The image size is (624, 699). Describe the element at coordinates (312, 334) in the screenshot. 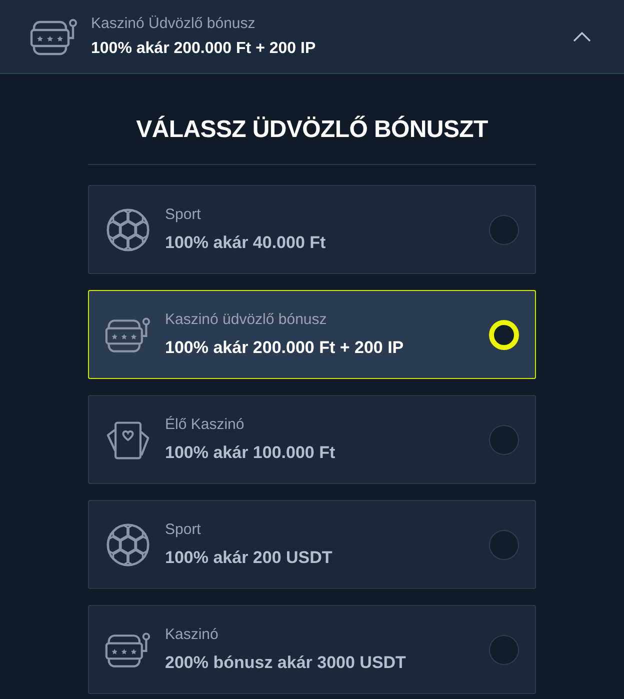

I see `bonus-option-card: Kaszinó üdvözlő bónusz 100% akár 200.000 Ft + 200 IP` at that location.